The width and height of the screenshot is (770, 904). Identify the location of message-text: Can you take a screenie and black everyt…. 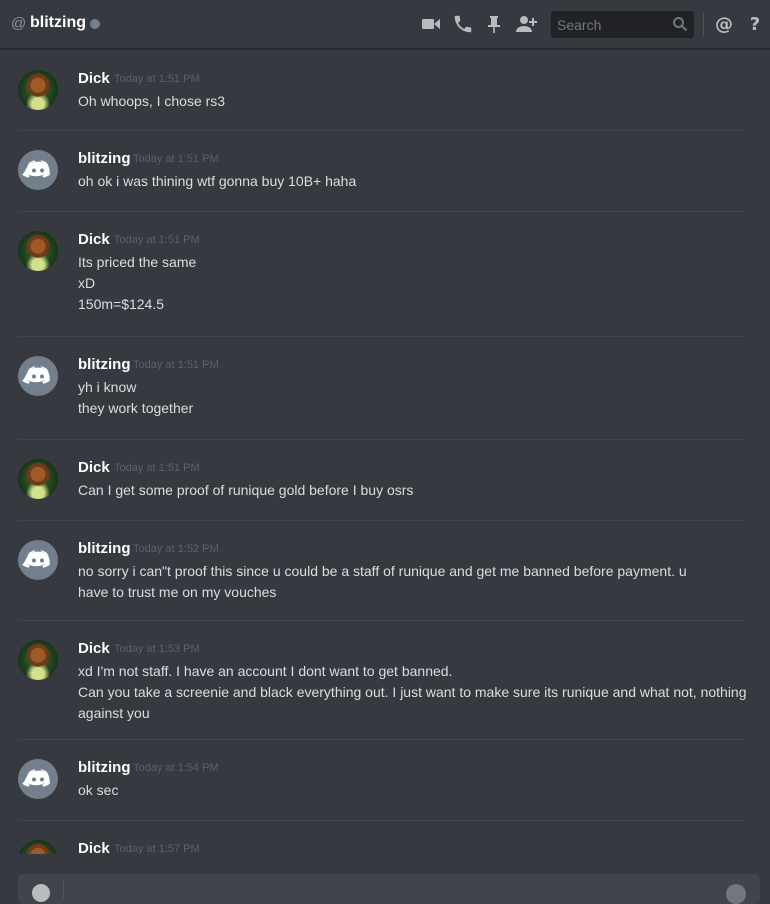
(412, 692).